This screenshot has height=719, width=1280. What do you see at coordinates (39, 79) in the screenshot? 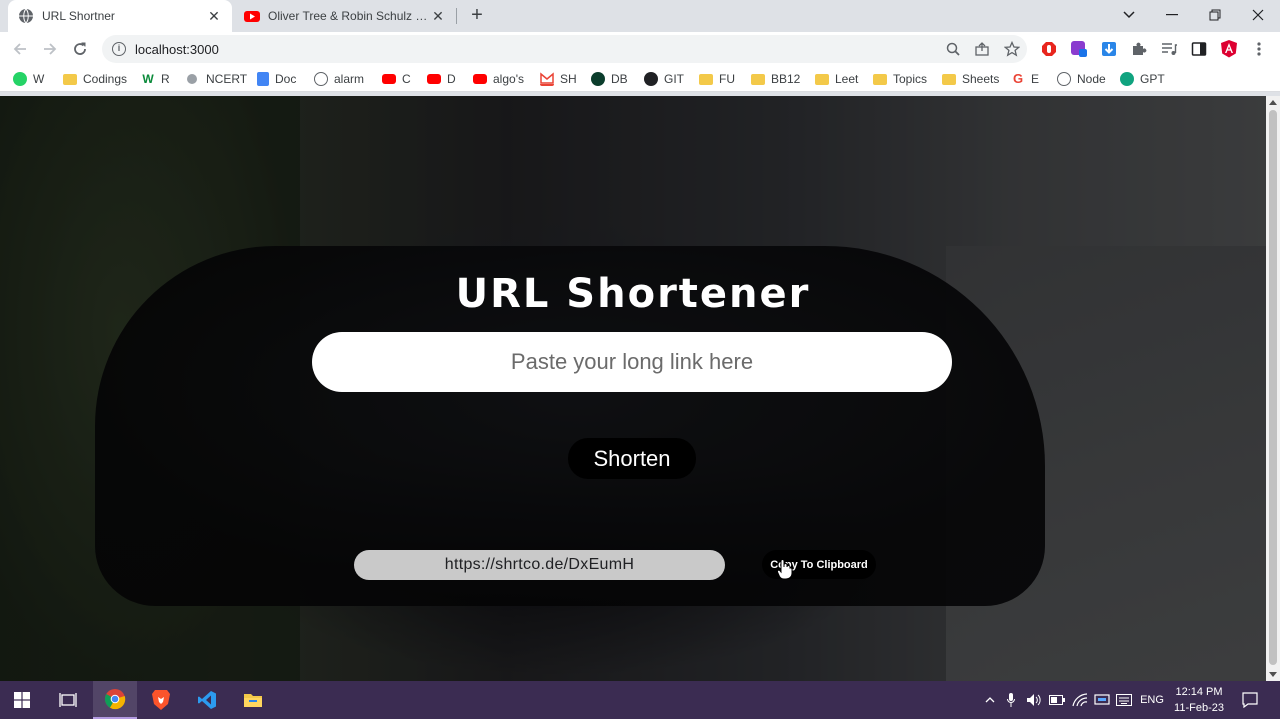
I see `bookmark-label: W` at bounding box center [39, 79].